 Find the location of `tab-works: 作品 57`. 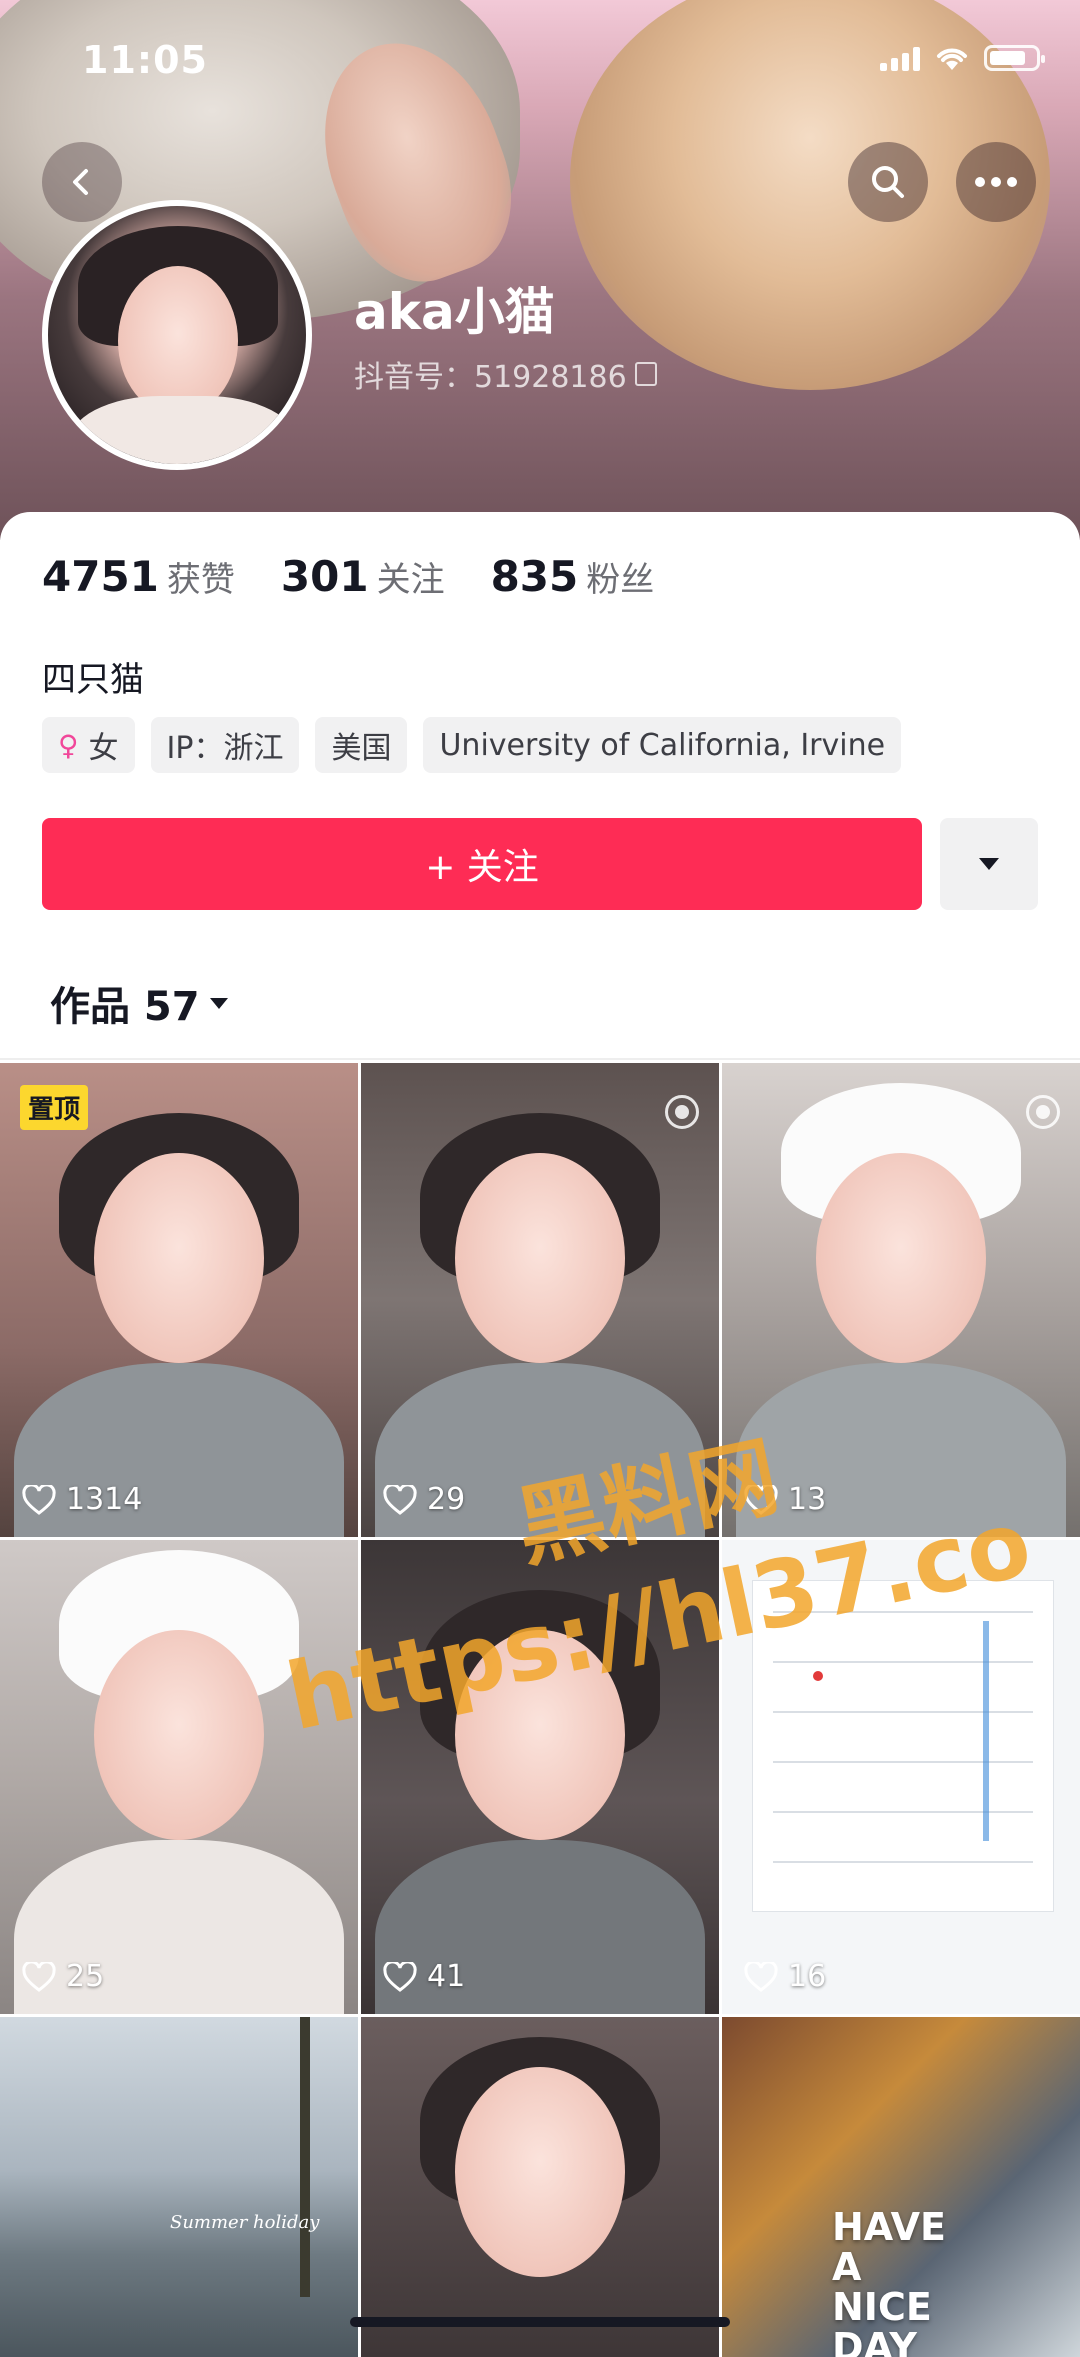

tab-works: 作品 57 is located at coordinates (140, 1003).